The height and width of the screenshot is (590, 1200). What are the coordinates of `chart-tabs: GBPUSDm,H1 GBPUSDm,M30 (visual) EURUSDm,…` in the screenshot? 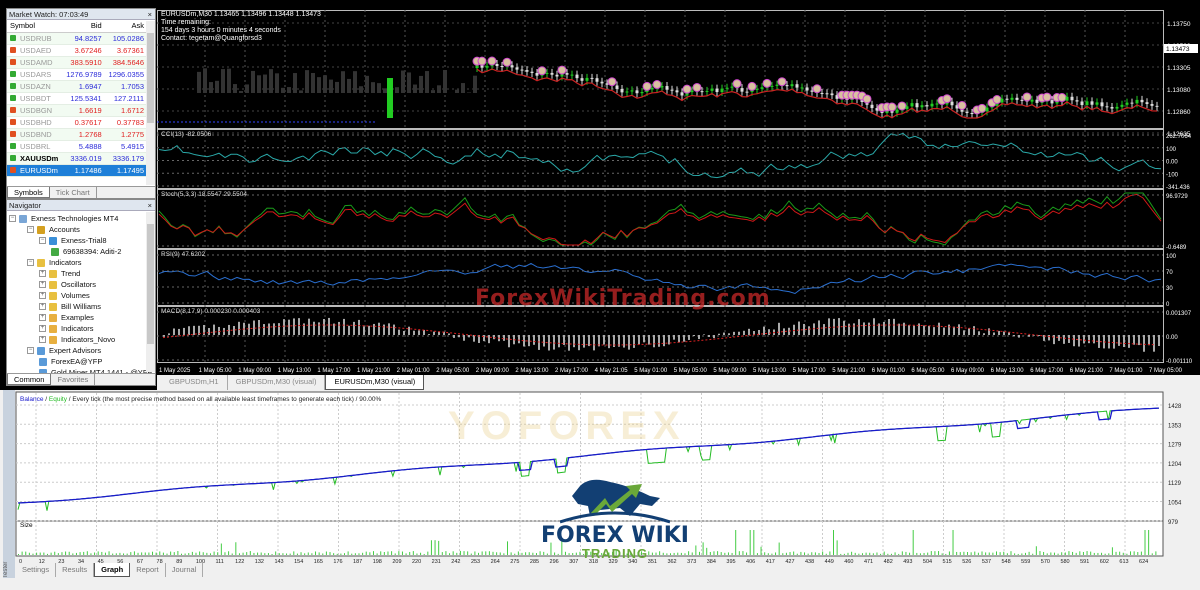 It's located at (678, 382).